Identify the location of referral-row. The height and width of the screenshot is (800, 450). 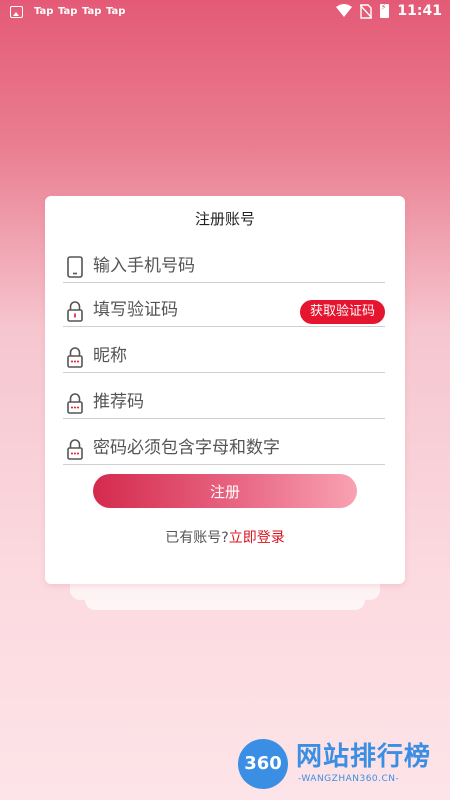
(224, 403).